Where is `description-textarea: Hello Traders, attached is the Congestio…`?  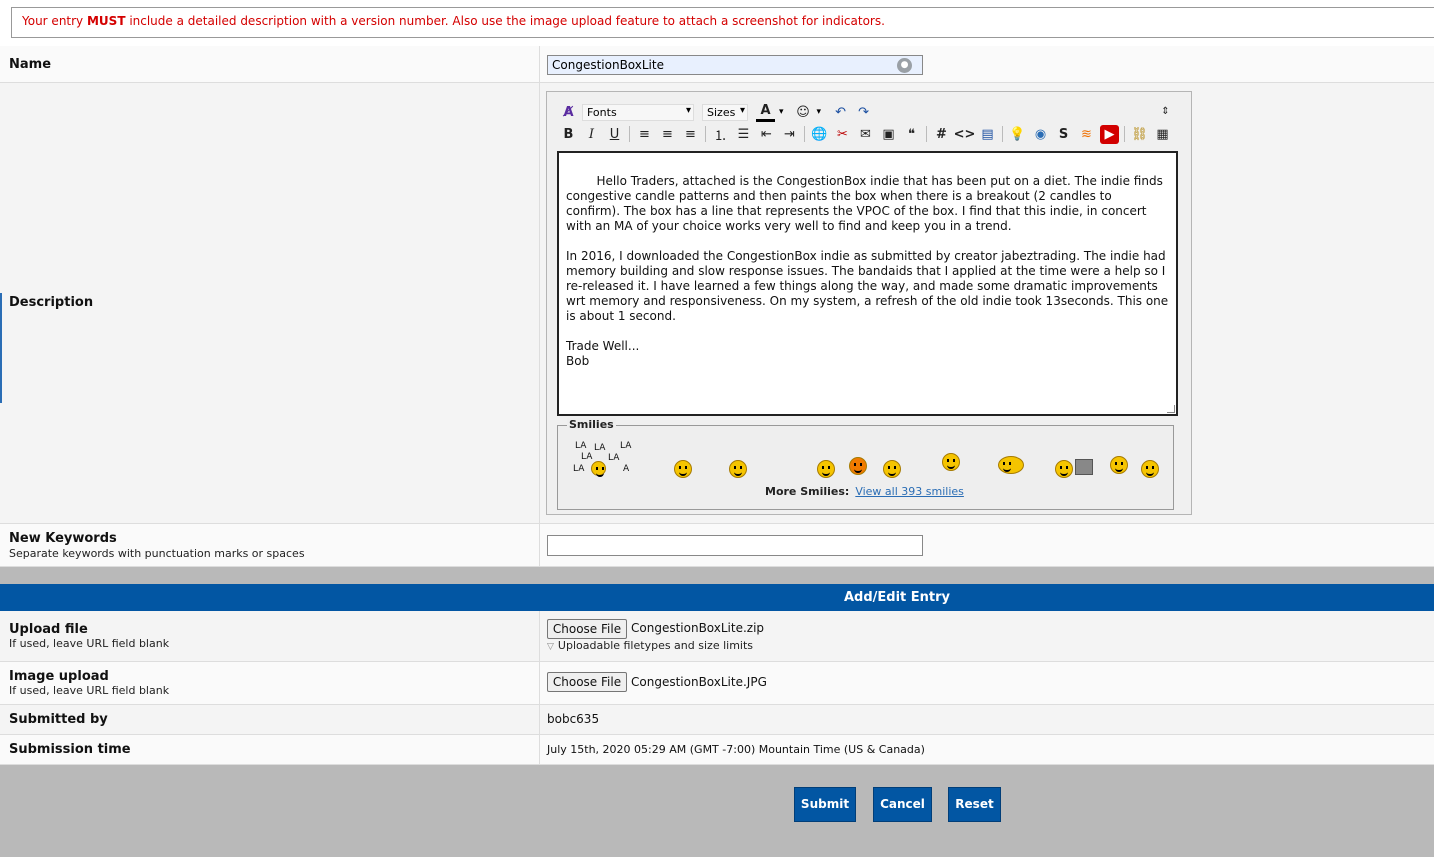 description-textarea: Hello Traders, attached is the Congestio… is located at coordinates (867, 283).